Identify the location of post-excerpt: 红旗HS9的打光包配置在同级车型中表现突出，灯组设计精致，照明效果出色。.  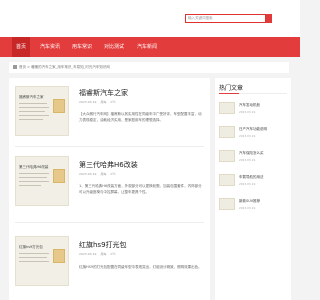
(140, 267).